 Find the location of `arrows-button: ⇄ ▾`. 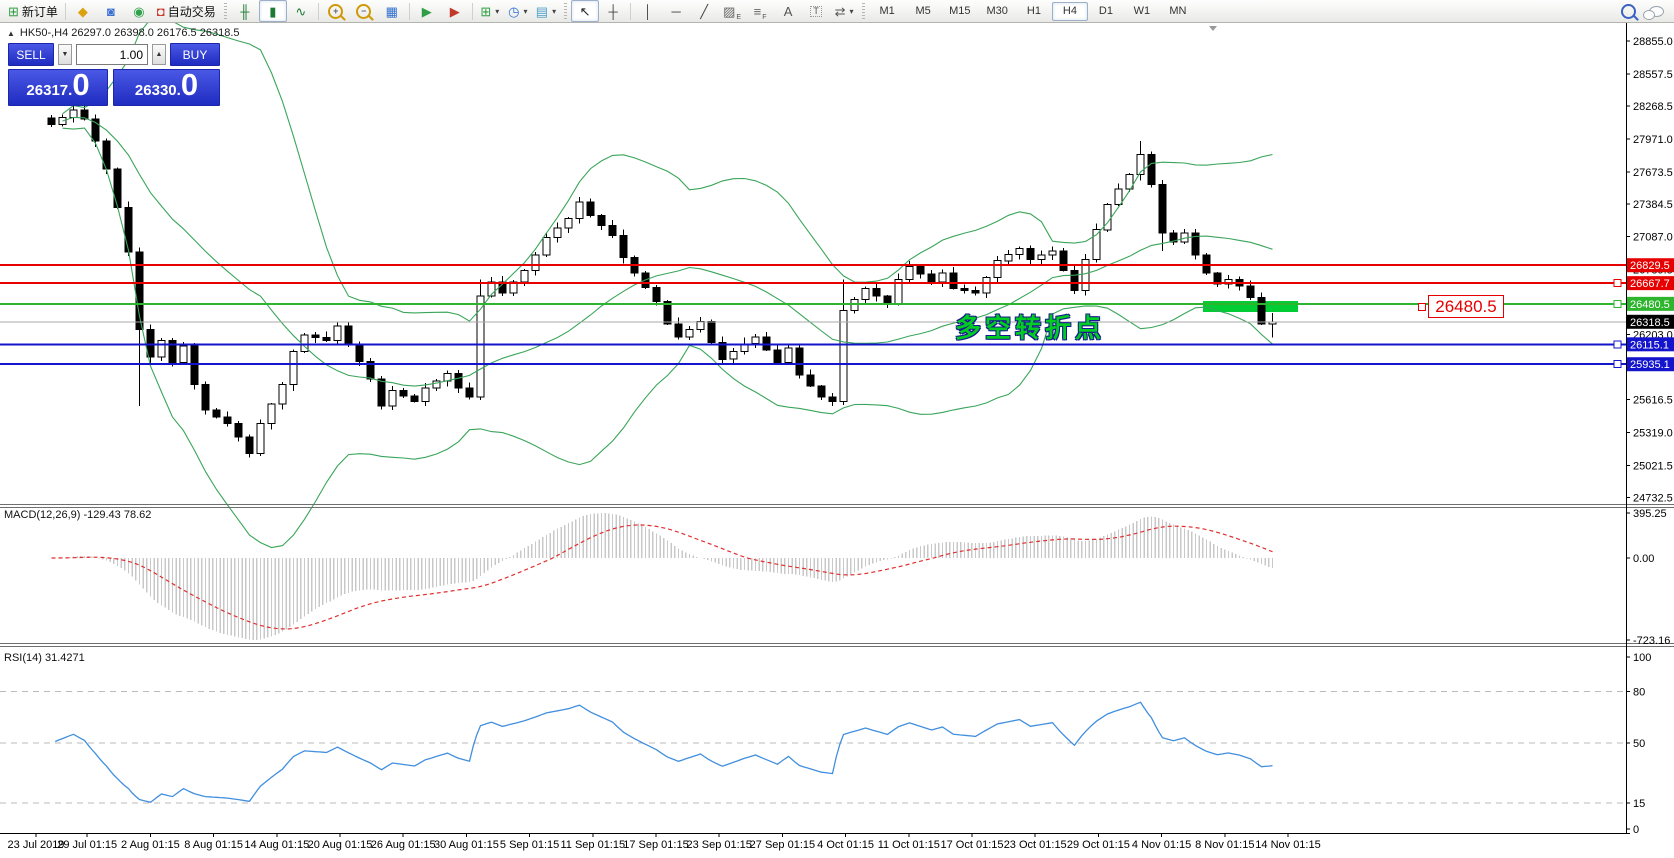

arrows-button: ⇄ ▾ is located at coordinates (844, 11).